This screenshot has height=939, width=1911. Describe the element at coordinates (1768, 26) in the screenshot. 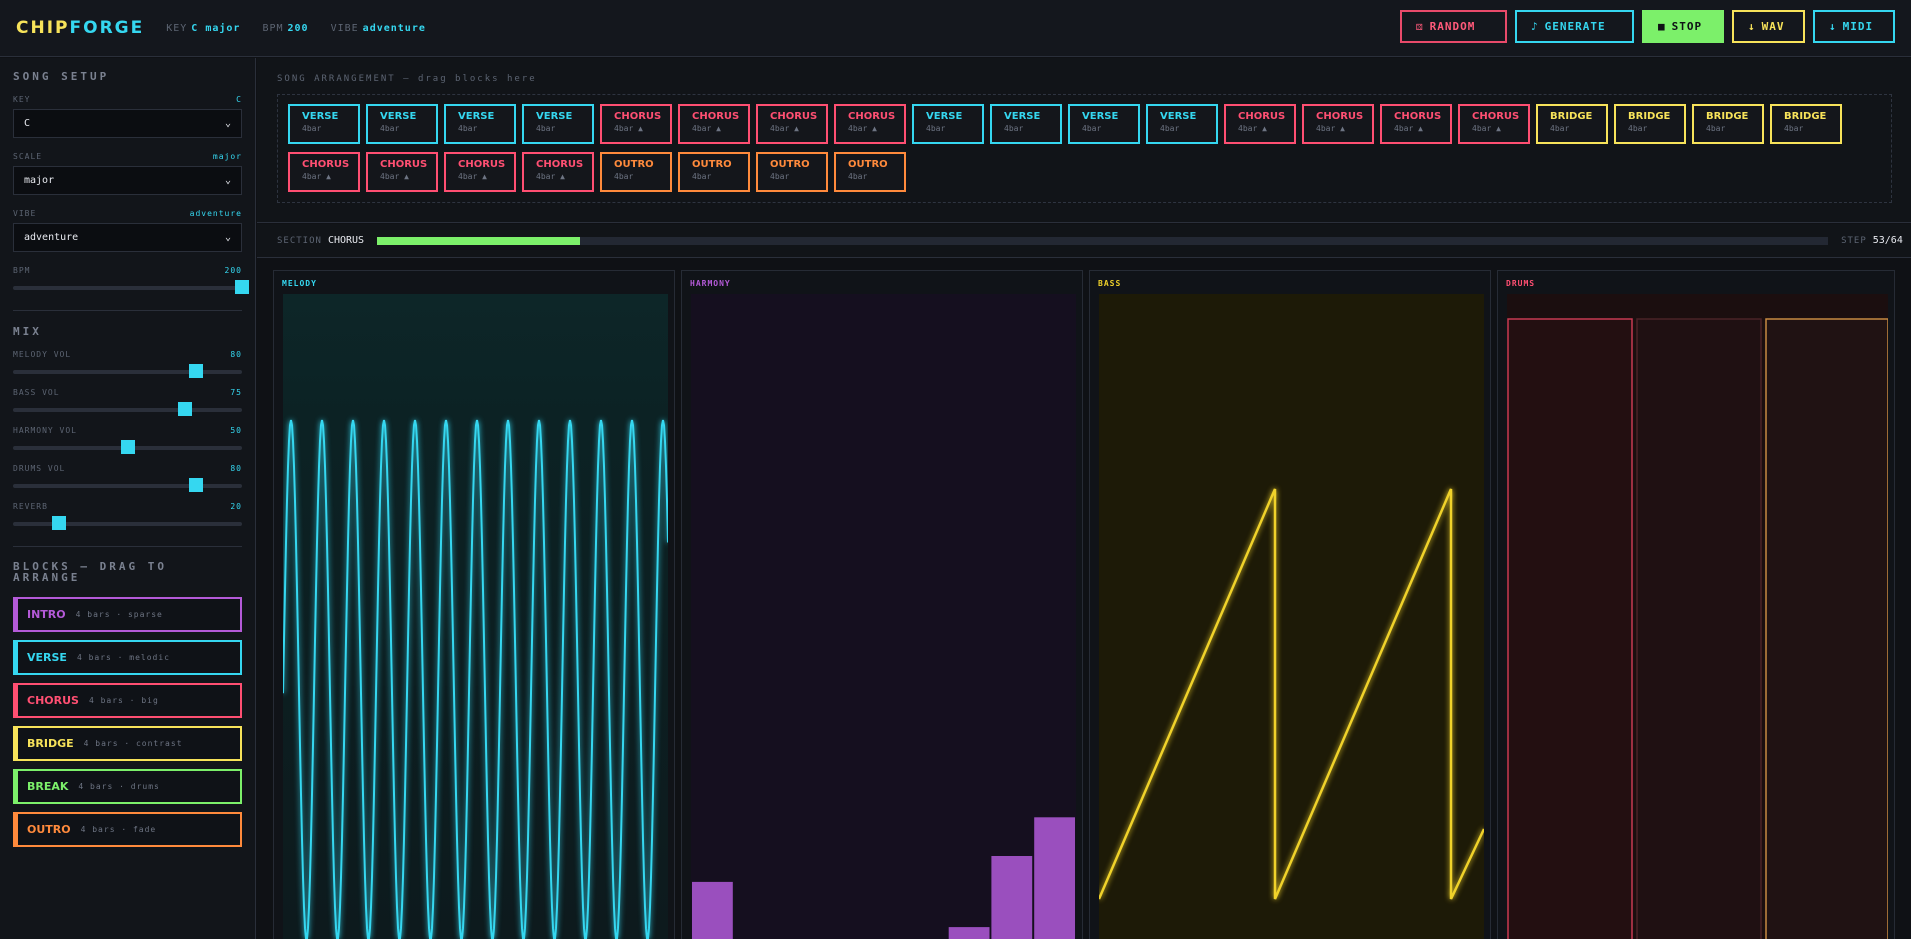

I see `export-wav-button: ↓ WAV` at that location.